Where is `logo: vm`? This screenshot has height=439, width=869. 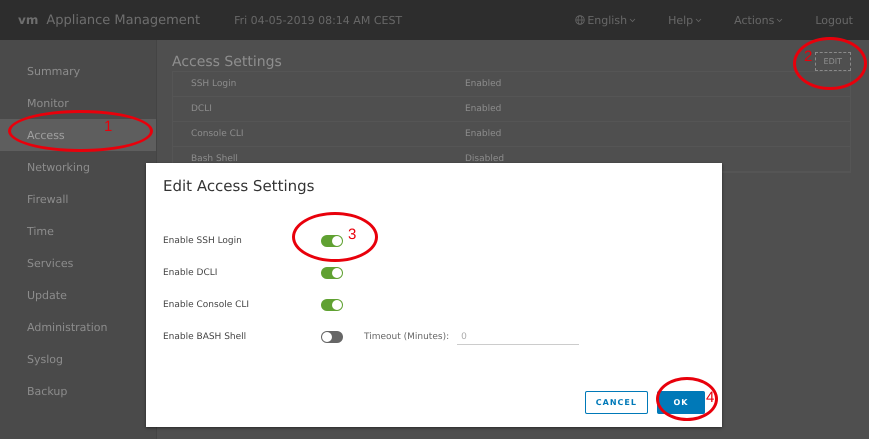 logo: vm is located at coordinates (28, 20).